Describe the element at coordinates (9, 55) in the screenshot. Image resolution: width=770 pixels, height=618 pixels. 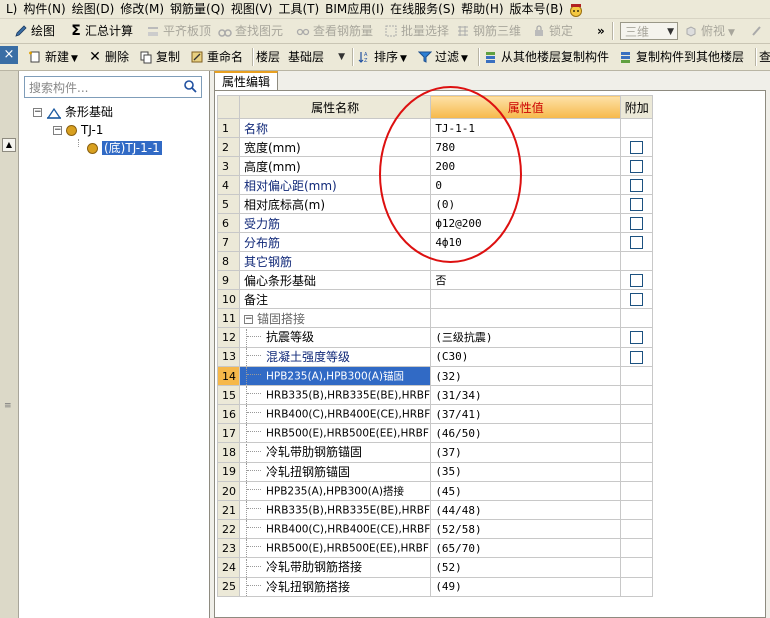
I see `close-panel-icon: ×` at that location.